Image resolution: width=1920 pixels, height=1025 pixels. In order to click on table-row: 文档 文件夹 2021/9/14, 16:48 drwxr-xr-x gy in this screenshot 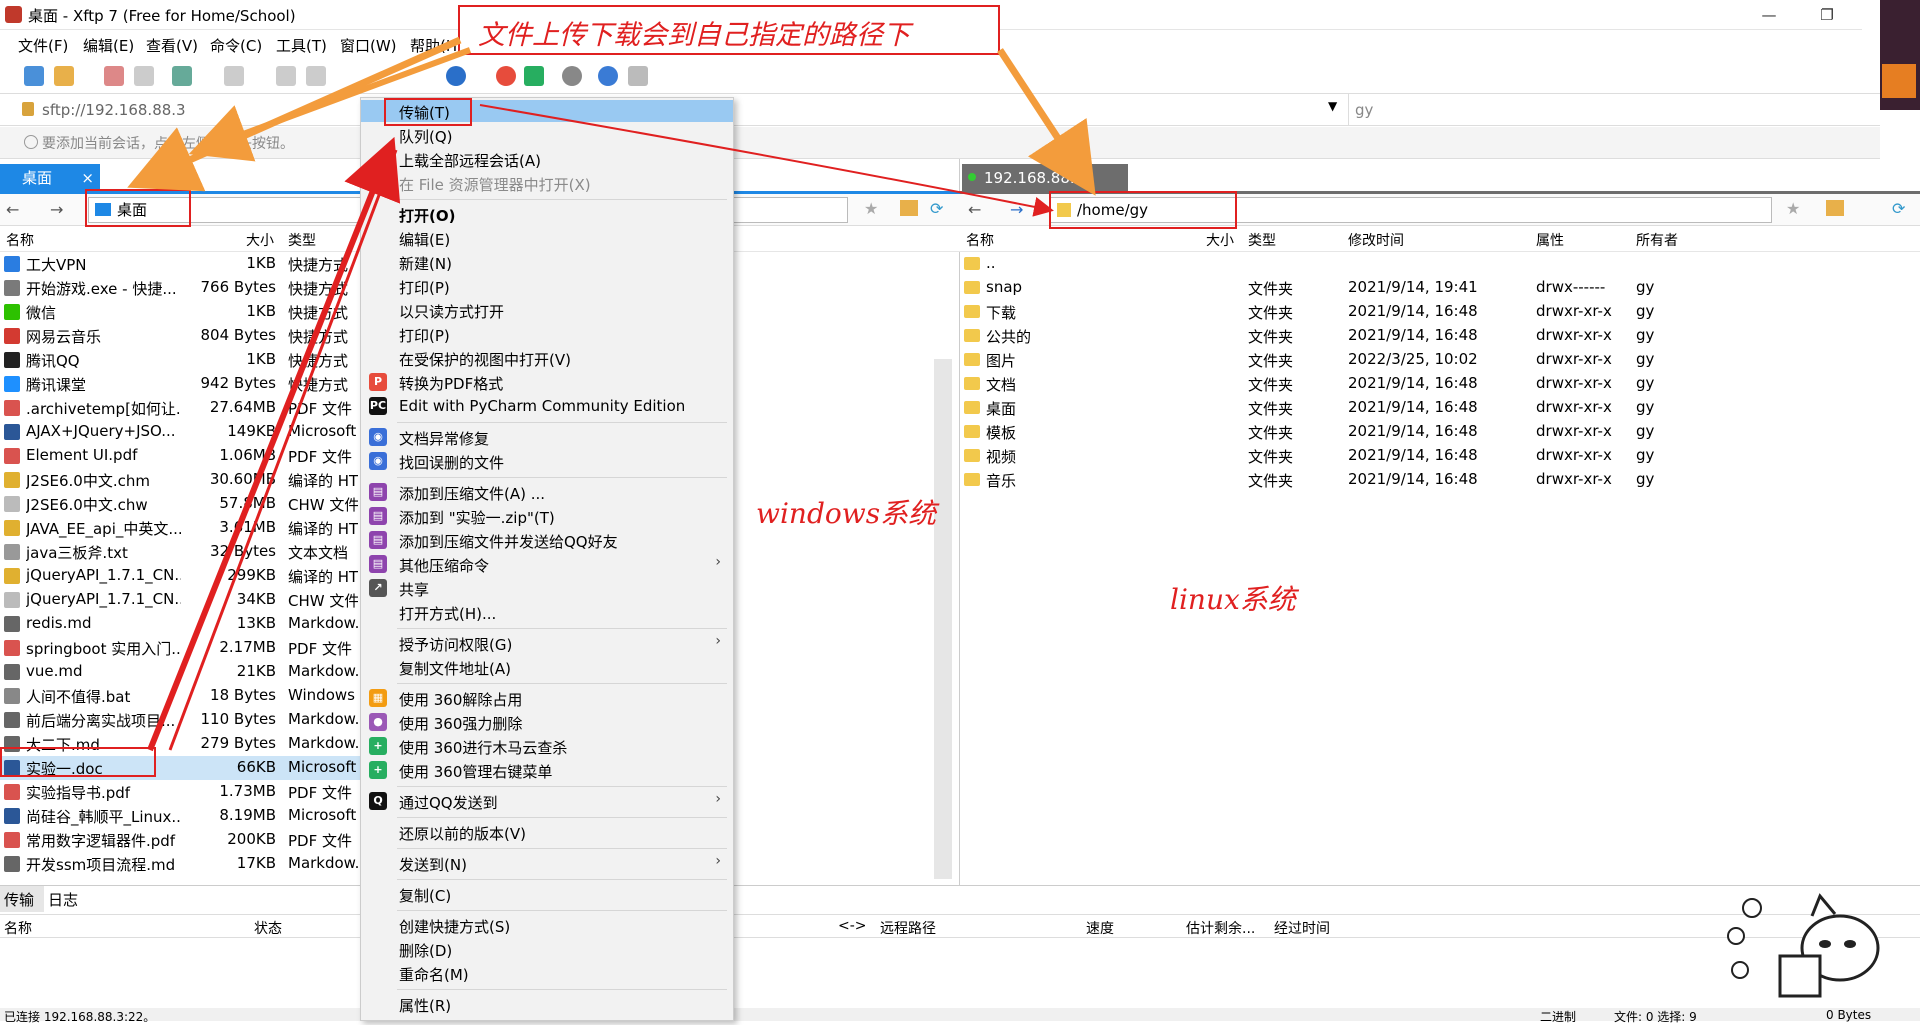, I will do `click(1440, 384)`.